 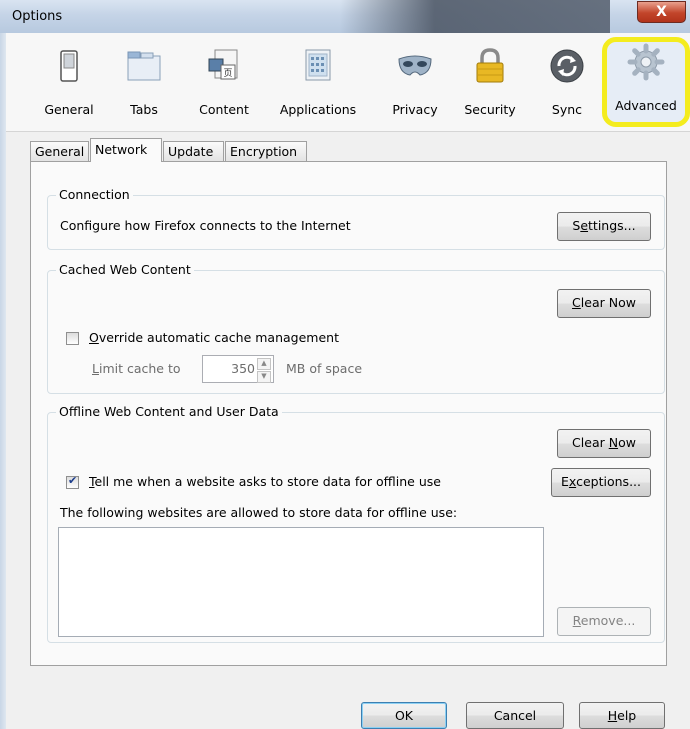 I want to click on spinner-arrows: ▲ ▼, so click(x=264, y=370).